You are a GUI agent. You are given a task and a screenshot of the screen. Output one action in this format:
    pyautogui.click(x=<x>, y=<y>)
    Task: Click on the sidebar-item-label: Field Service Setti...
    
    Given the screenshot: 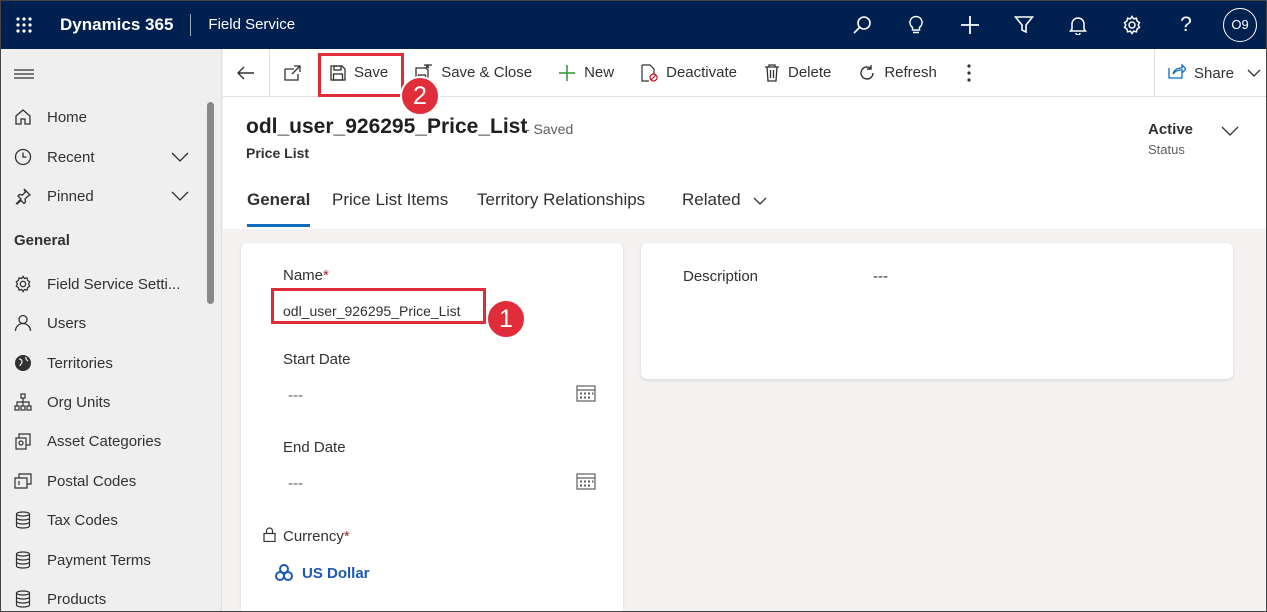 What is the action you would take?
    pyautogui.click(x=114, y=284)
    